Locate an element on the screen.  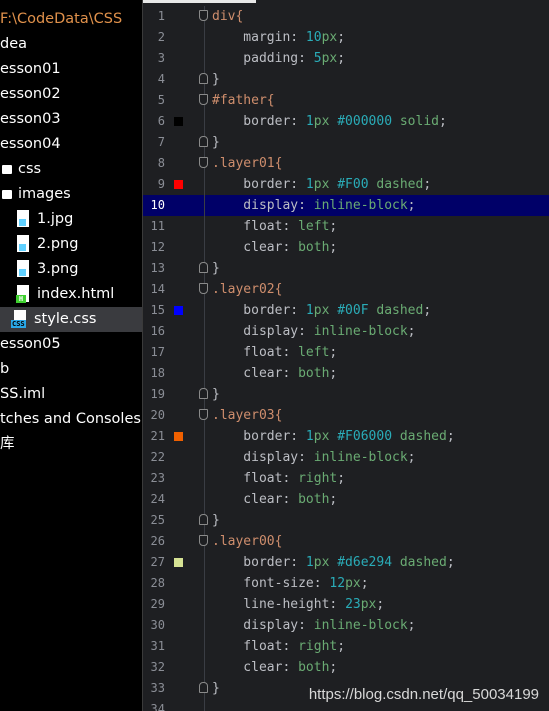
code-line: 28 font-size: 12px; is located at coordinates (346, 583).